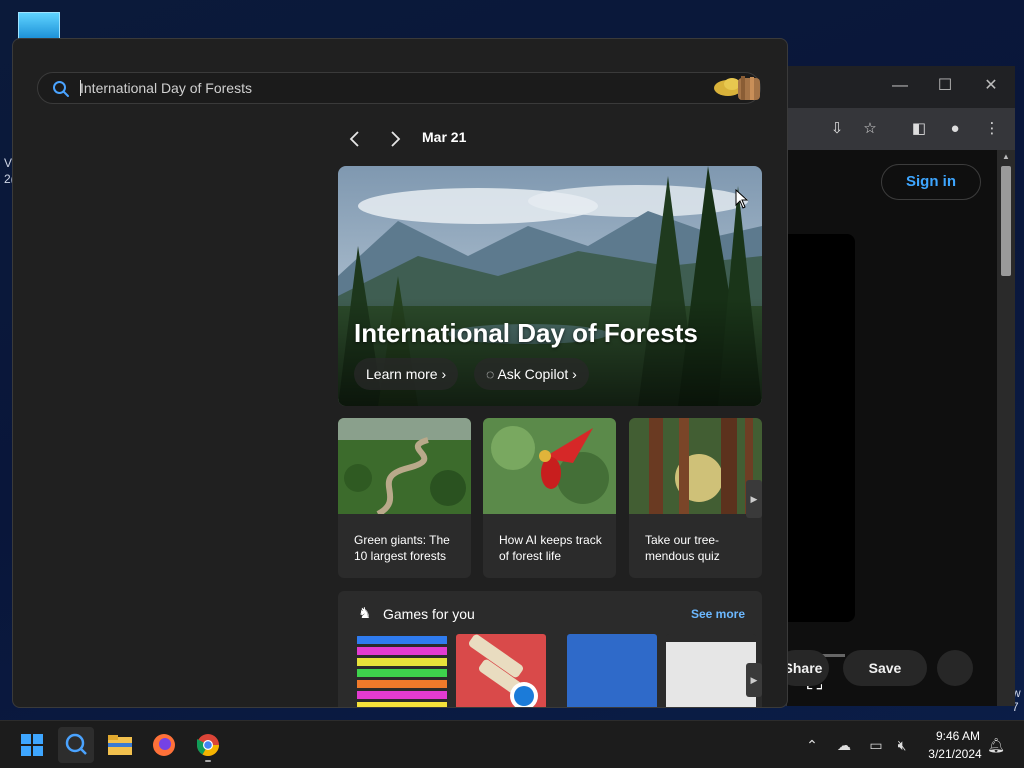 This screenshot has width=1024, height=768. Describe the element at coordinates (931, 182) in the screenshot. I see `sign-in-button: Sign in` at that location.